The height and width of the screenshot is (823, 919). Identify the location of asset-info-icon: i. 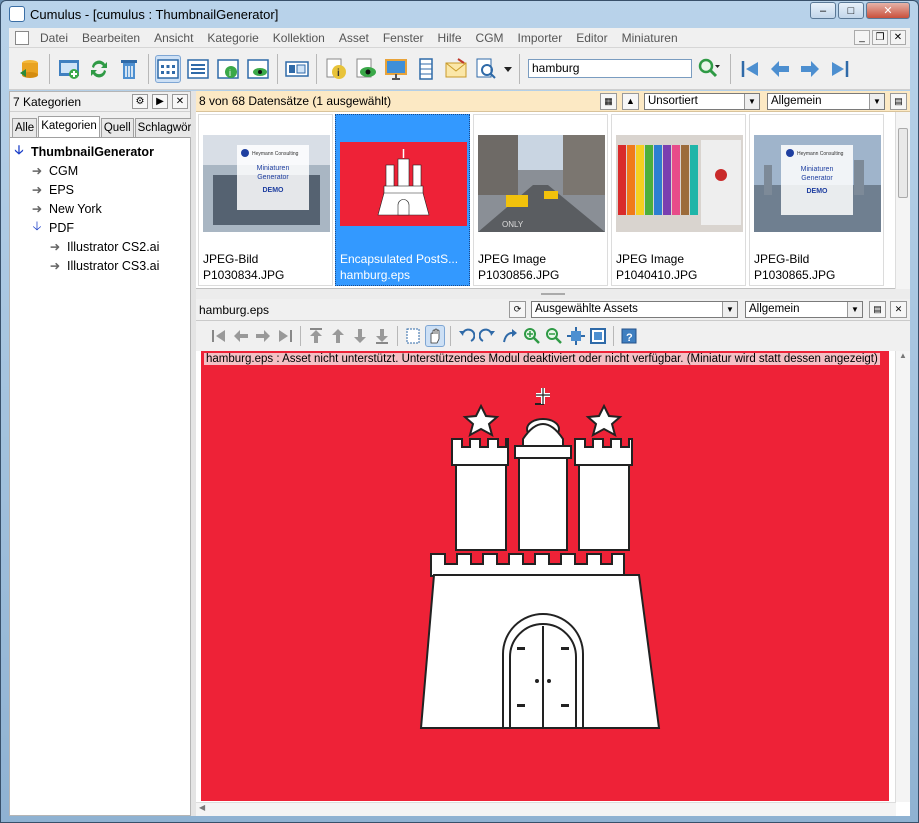
(336, 69).